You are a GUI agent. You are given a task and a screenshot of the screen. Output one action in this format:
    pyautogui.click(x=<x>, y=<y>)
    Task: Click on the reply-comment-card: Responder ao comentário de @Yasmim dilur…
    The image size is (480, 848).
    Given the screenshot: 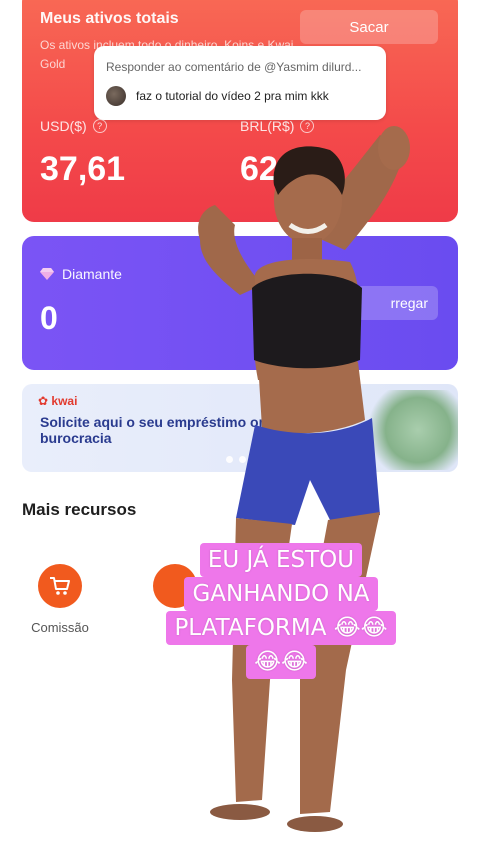 What is the action you would take?
    pyautogui.click(x=240, y=83)
    